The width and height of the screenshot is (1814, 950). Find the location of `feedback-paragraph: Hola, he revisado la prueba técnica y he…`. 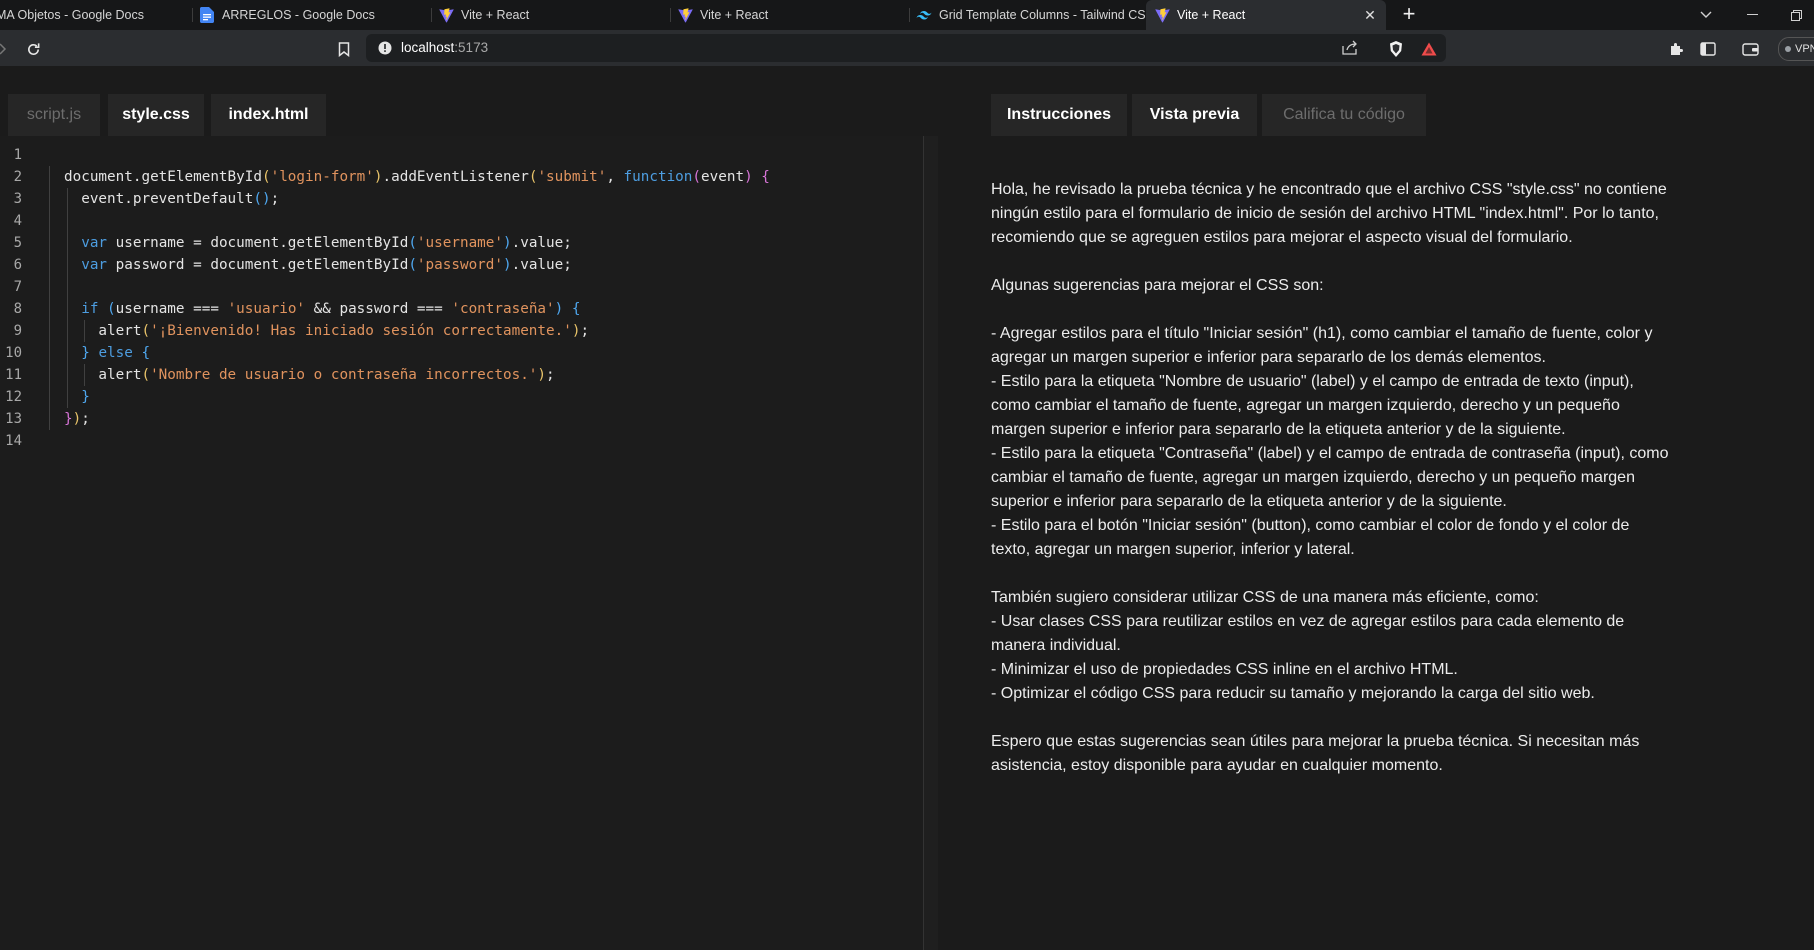

feedback-paragraph: Hola, he revisado la prueba técnica y he… is located at coordinates (1331, 214).